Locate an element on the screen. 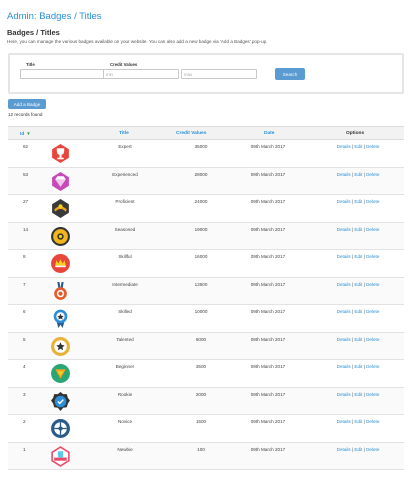 This screenshot has width=414, height=480. ribbon-icon is located at coordinates (60, 208).